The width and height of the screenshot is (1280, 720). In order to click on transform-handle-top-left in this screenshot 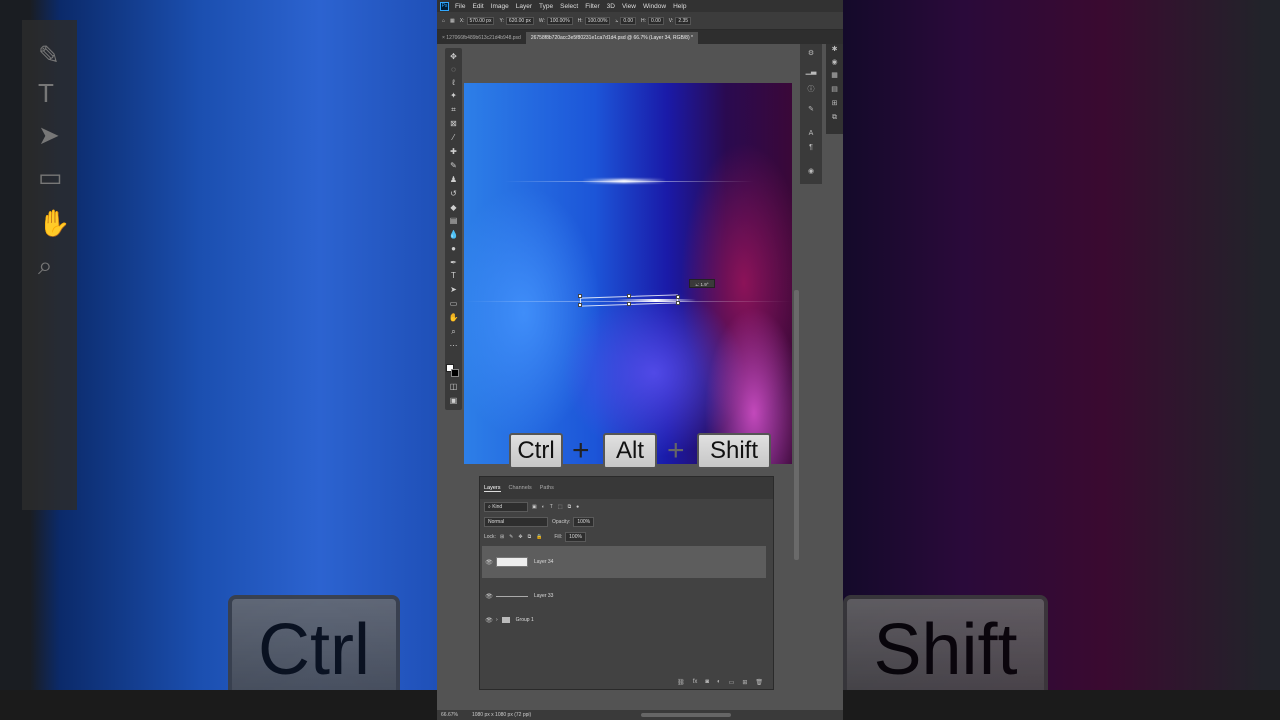, I will do `click(580, 296)`.